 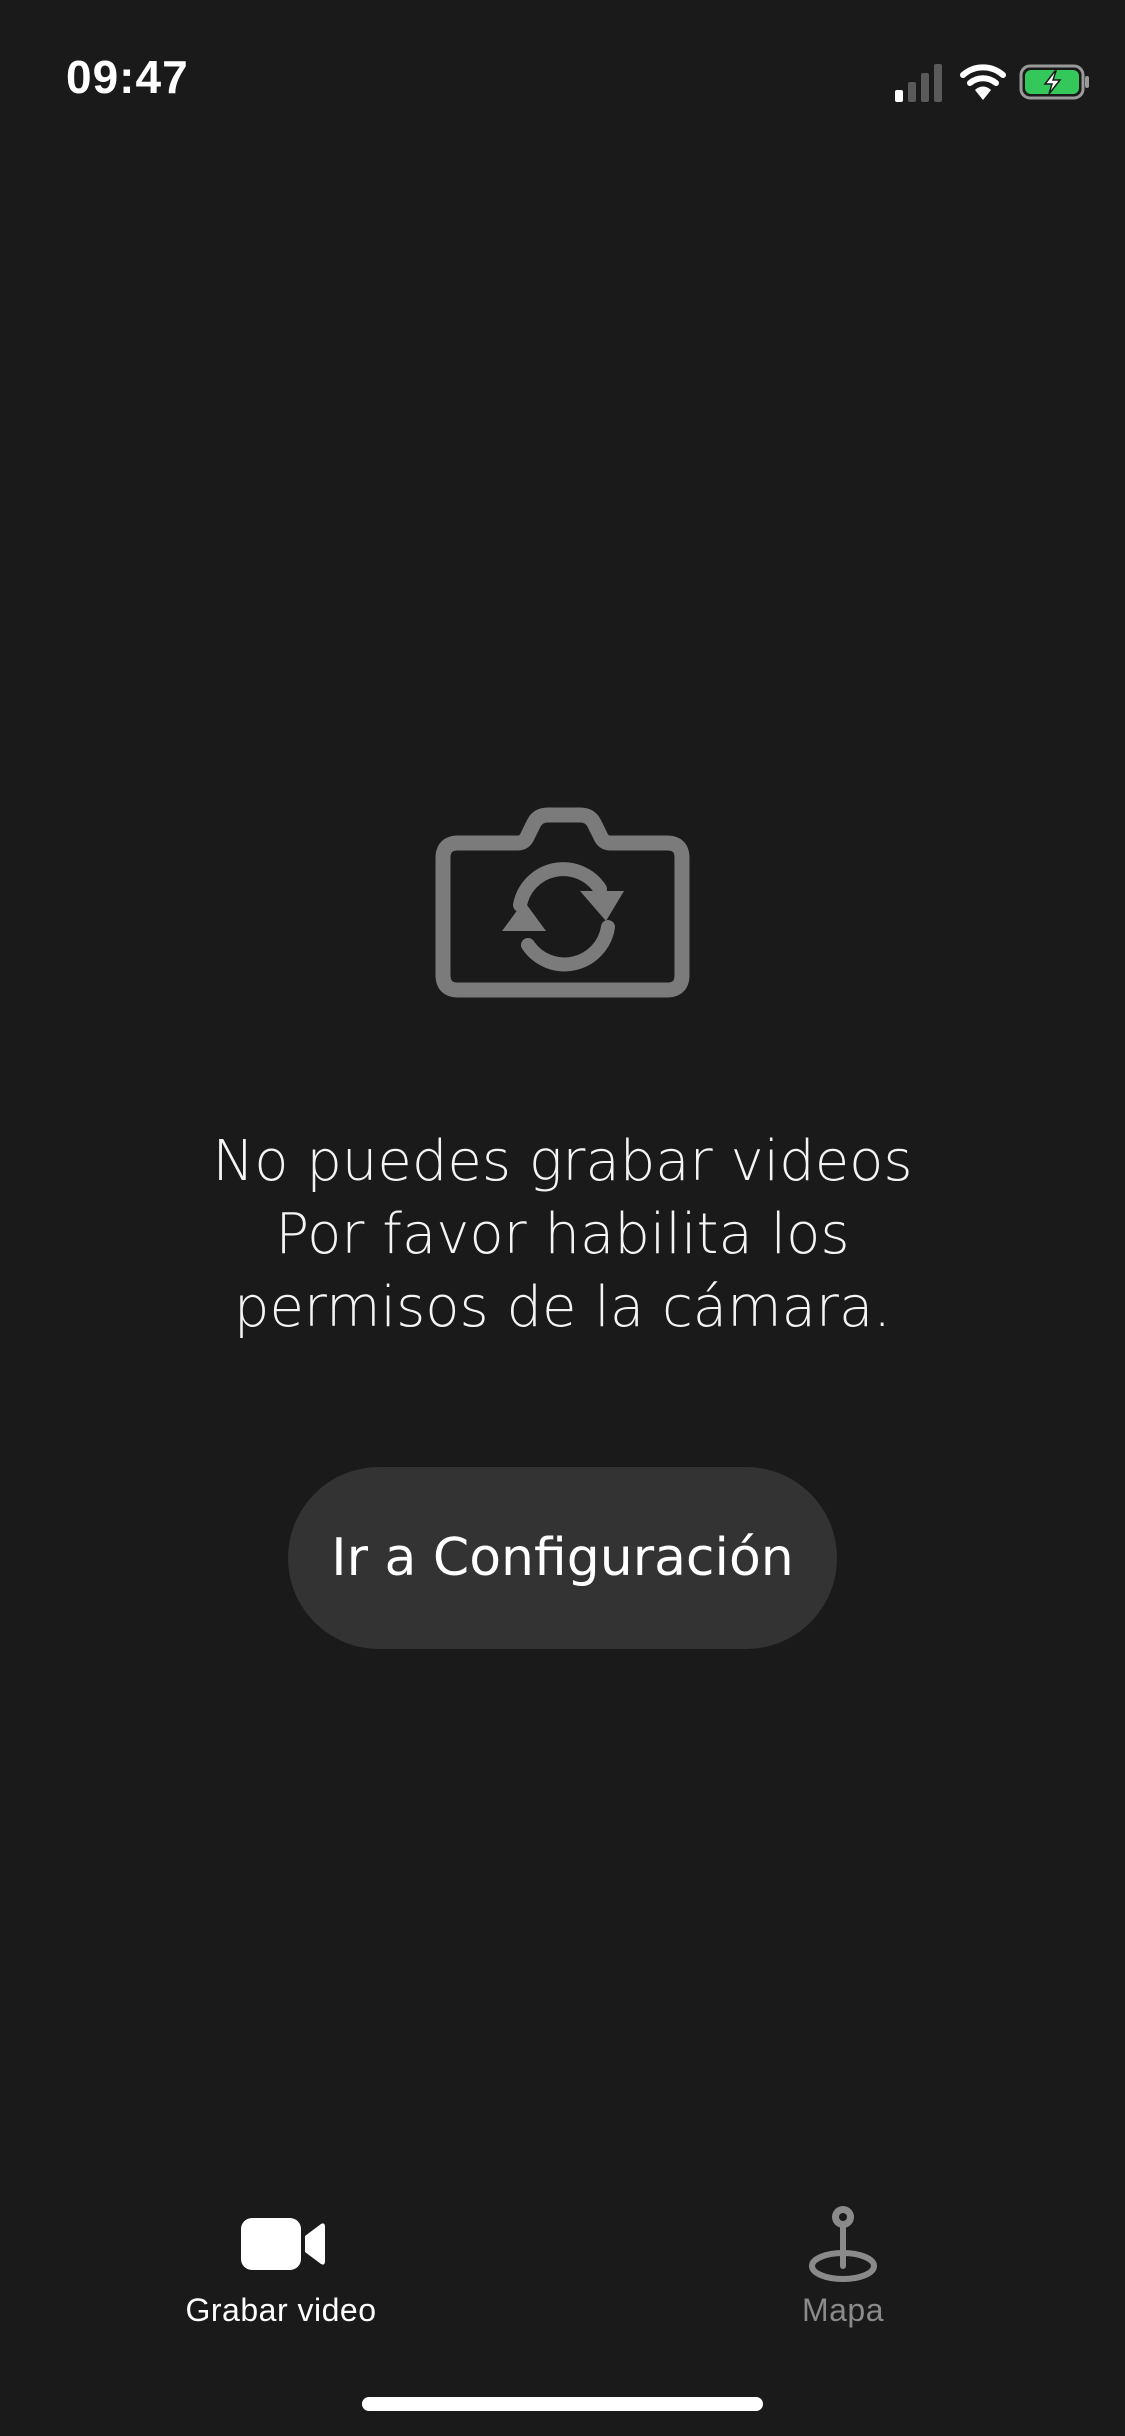 What do you see at coordinates (983, 82) in the screenshot?
I see `wifi-icon` at bounding box center [983, 82].